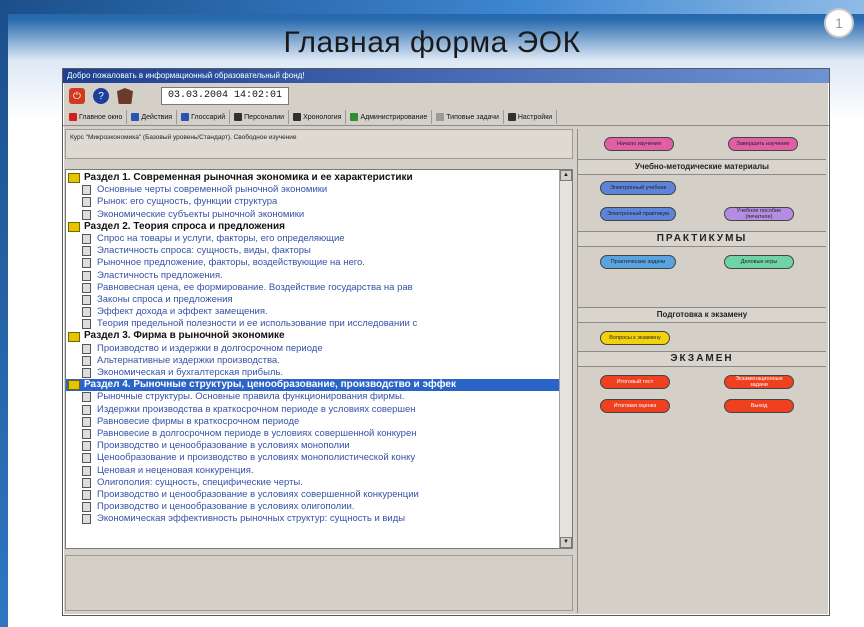 Image resolution: width=864 pixels, height=627 pixels. What do you see at coordinates (313, 312) in the screenshot?
I see `tree-topic: Эффект дохода и эффект замещения.` at bounding box center [313, 312].